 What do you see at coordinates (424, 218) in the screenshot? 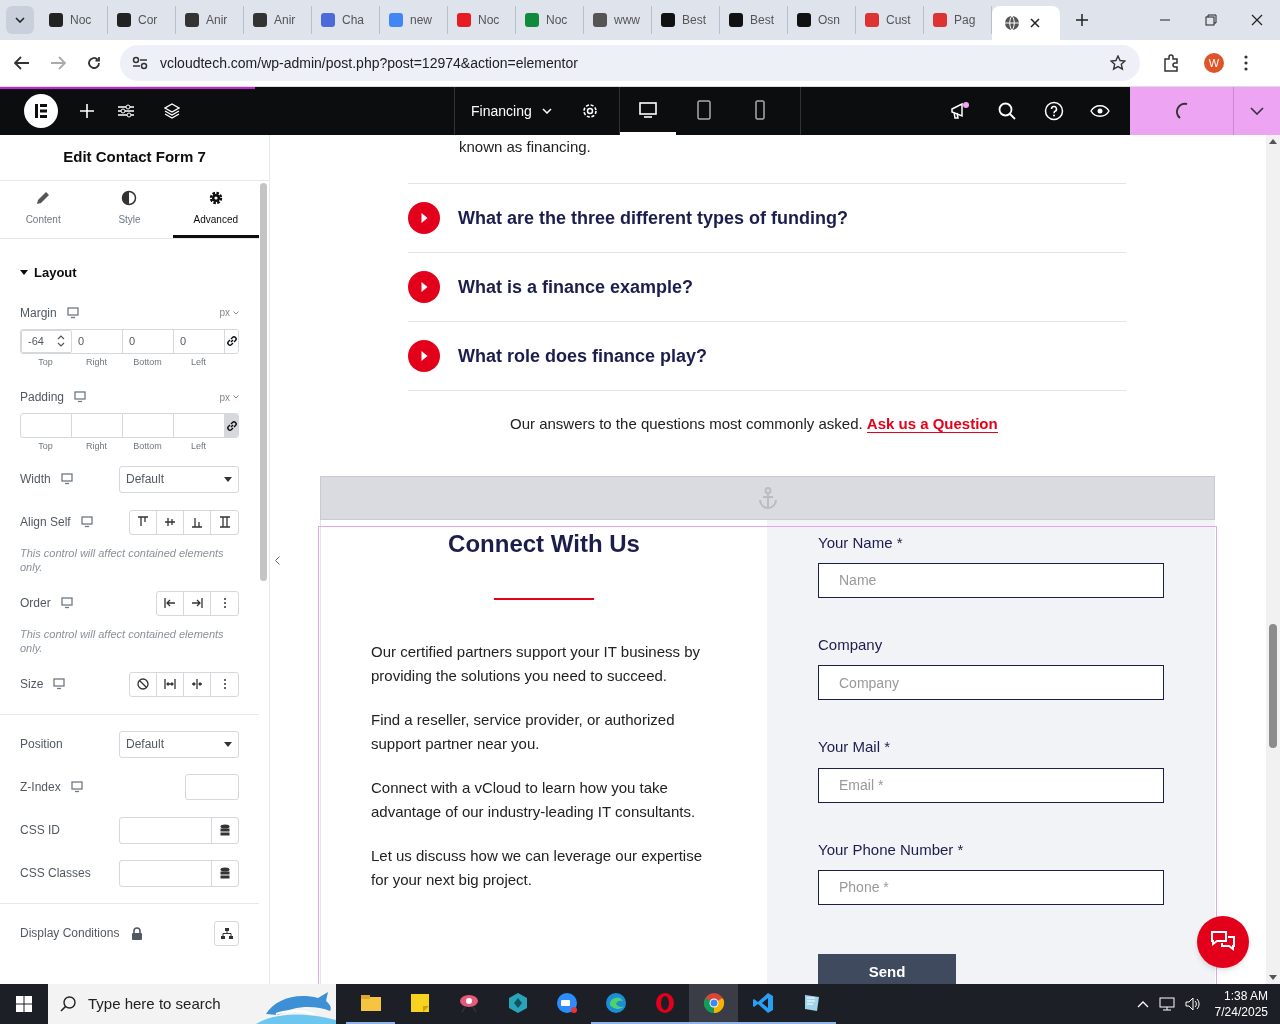
I see `play-circle-icon` at bounding box center [424, 218].